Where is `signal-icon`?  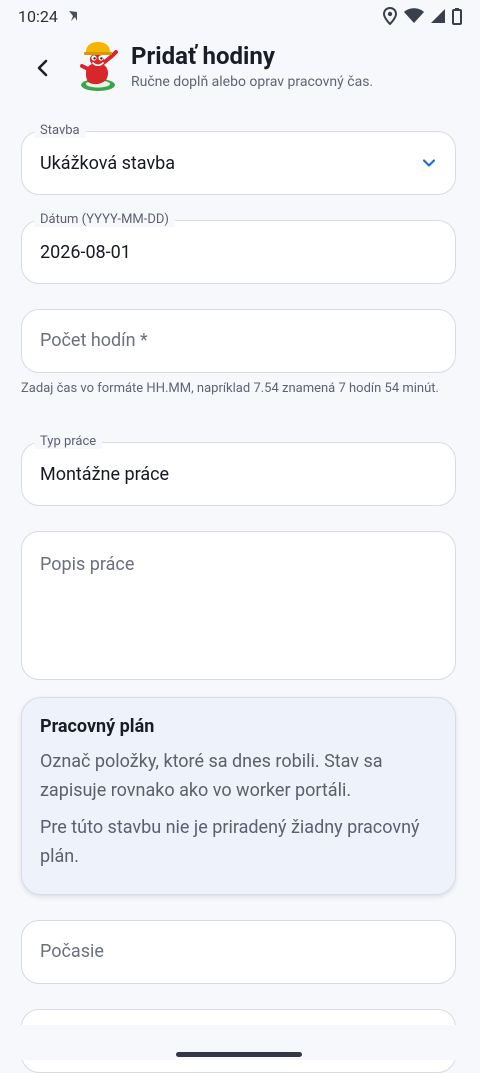
signal-icon is located at coordinates (438, 16).